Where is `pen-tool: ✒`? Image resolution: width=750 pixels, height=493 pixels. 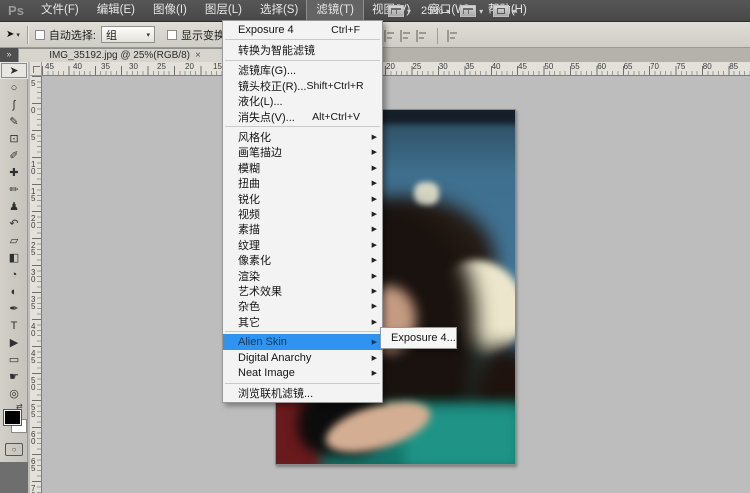
pen-tool: ✒ is located at coordinates (14, 308).